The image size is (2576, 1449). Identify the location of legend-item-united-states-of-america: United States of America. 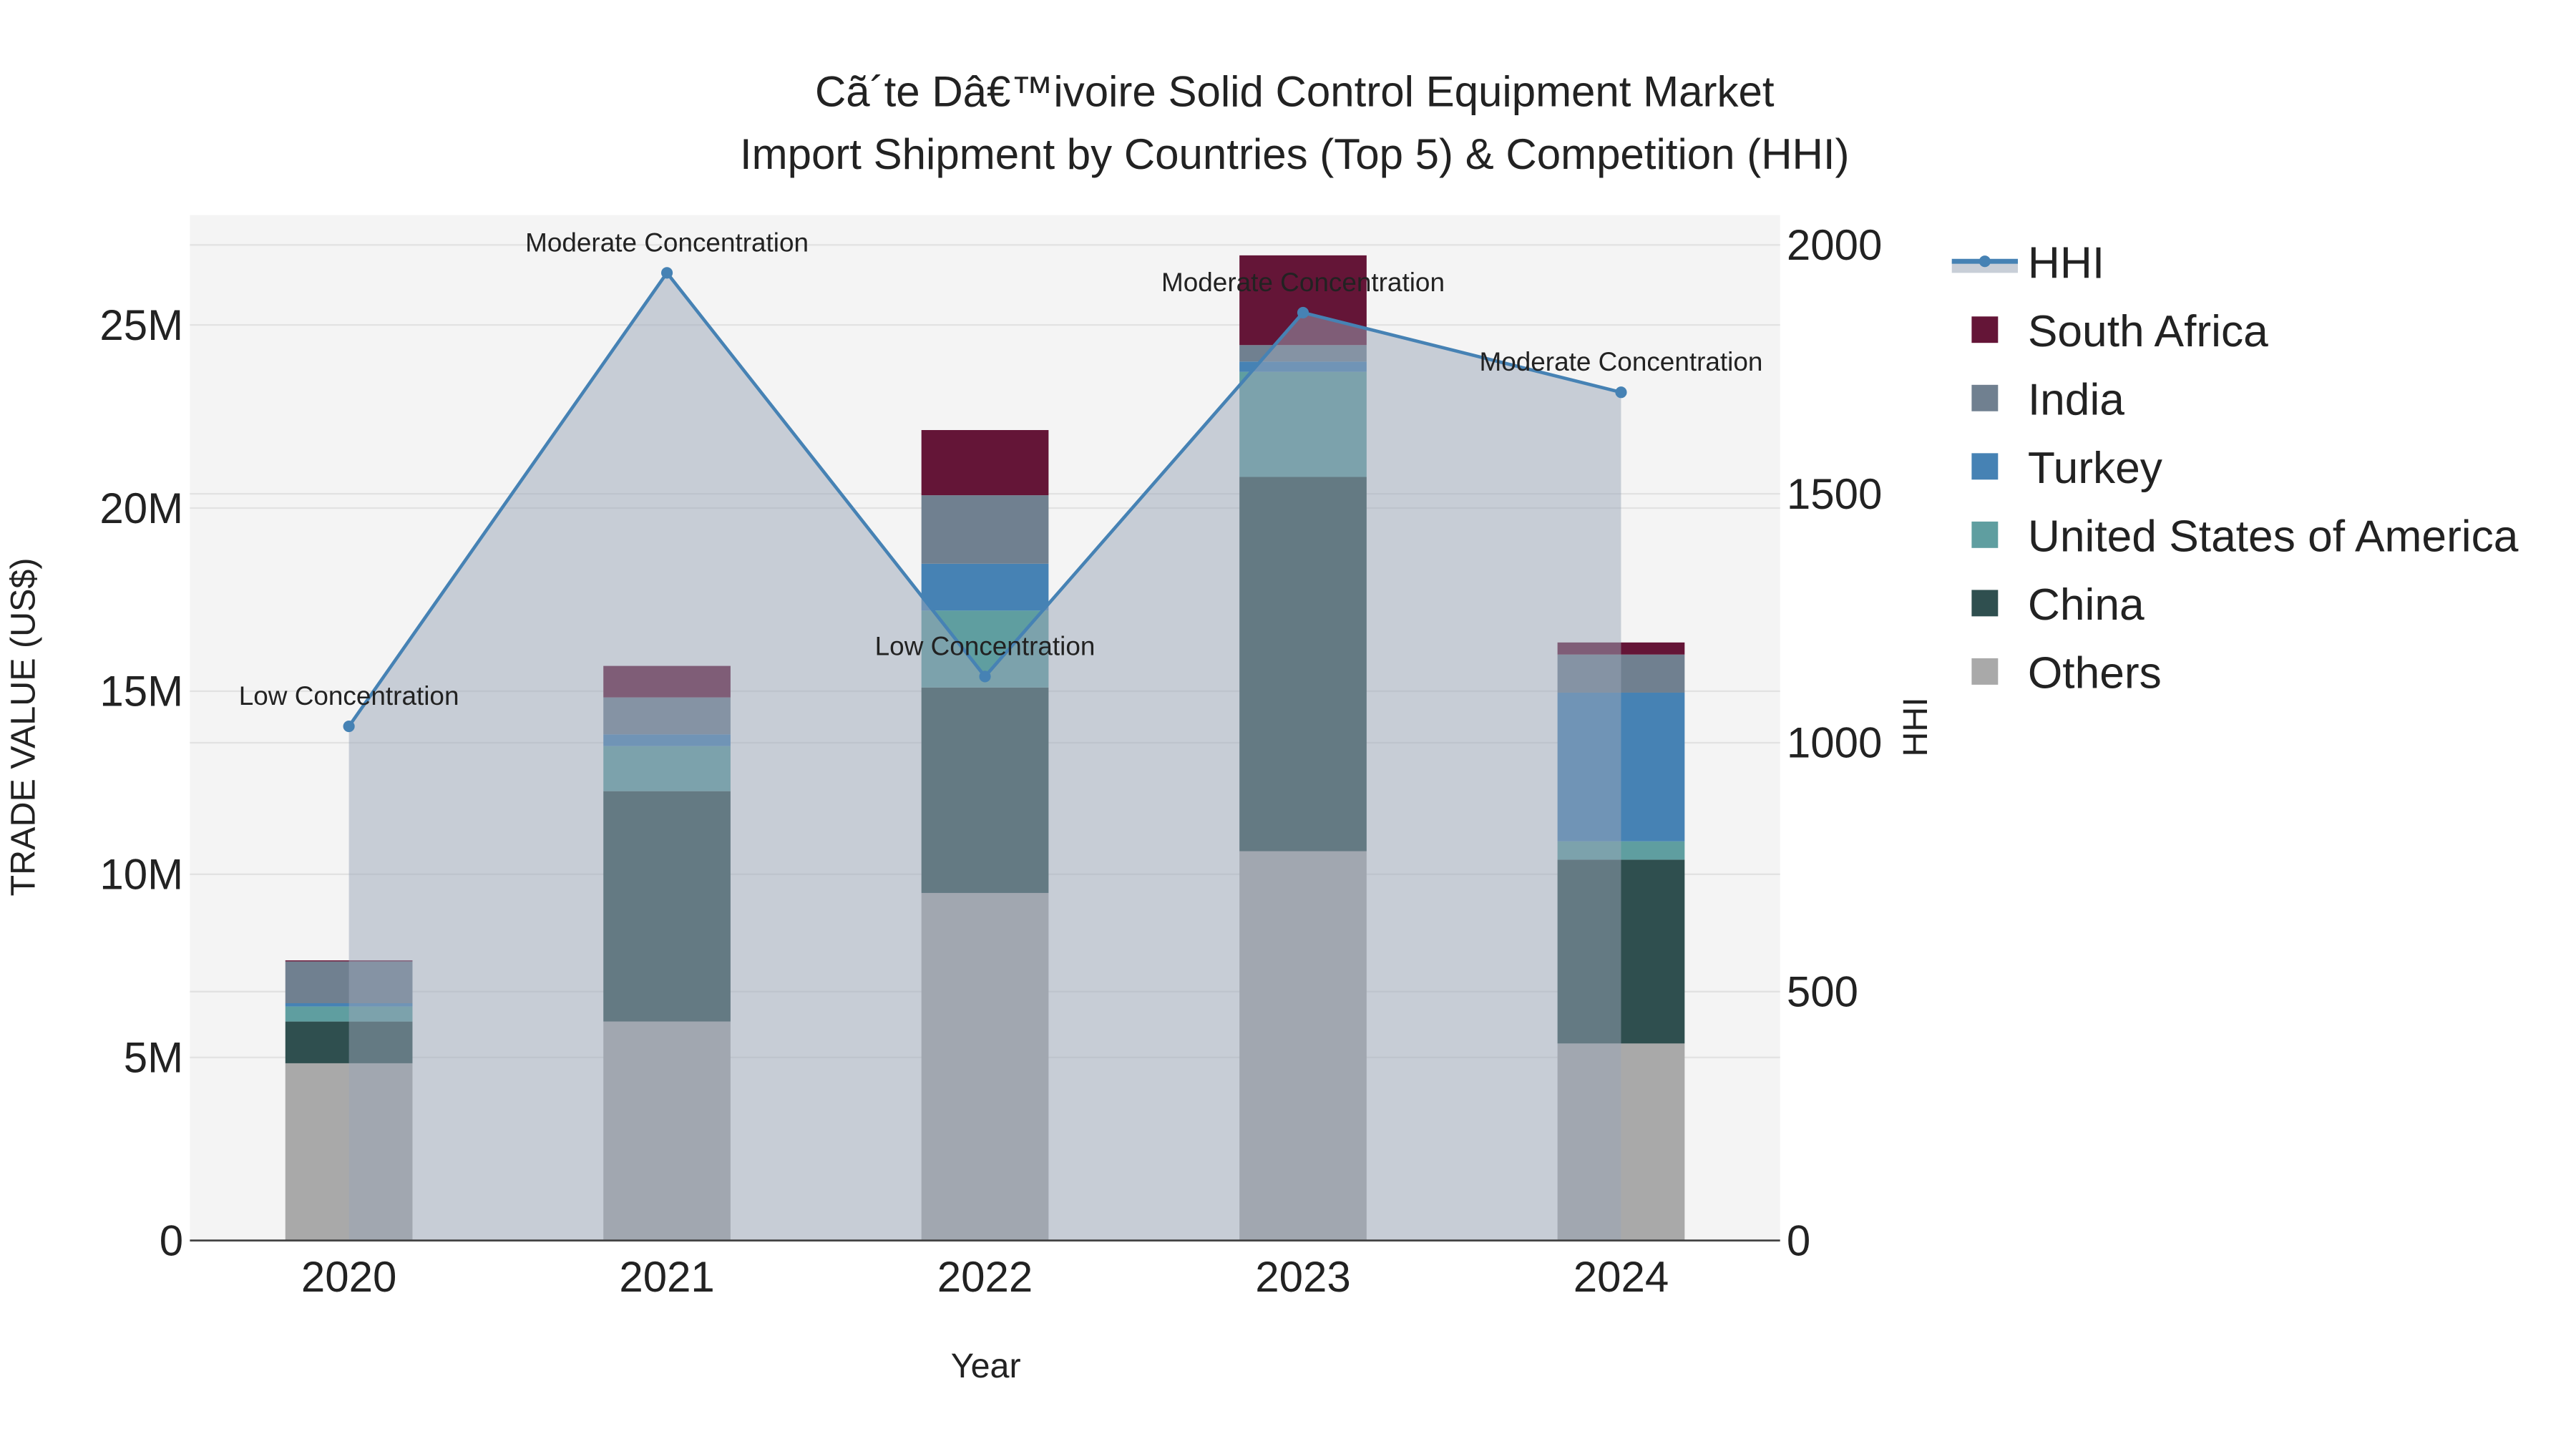
(2245, 536).